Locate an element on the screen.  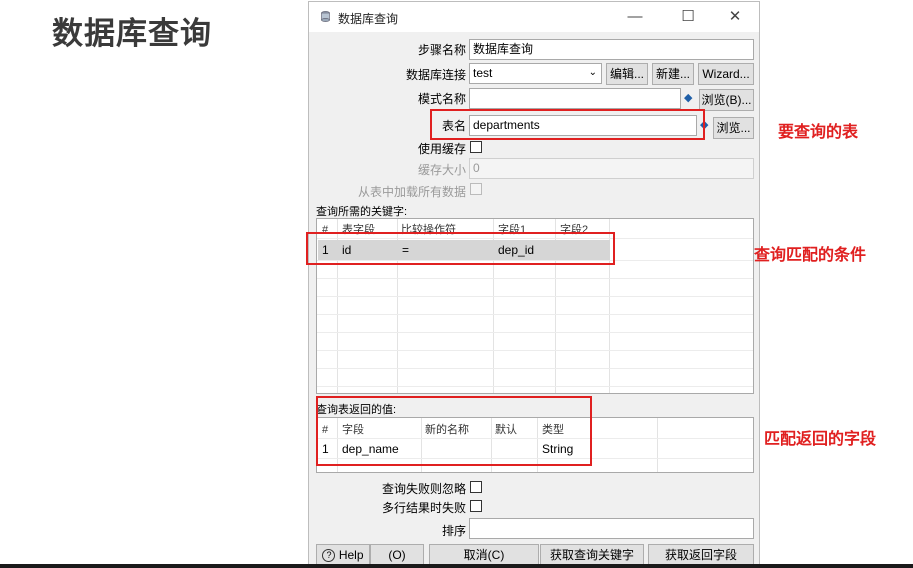
annotation-condition: 查询匹配的条件 is located at coordinates (810, 255).